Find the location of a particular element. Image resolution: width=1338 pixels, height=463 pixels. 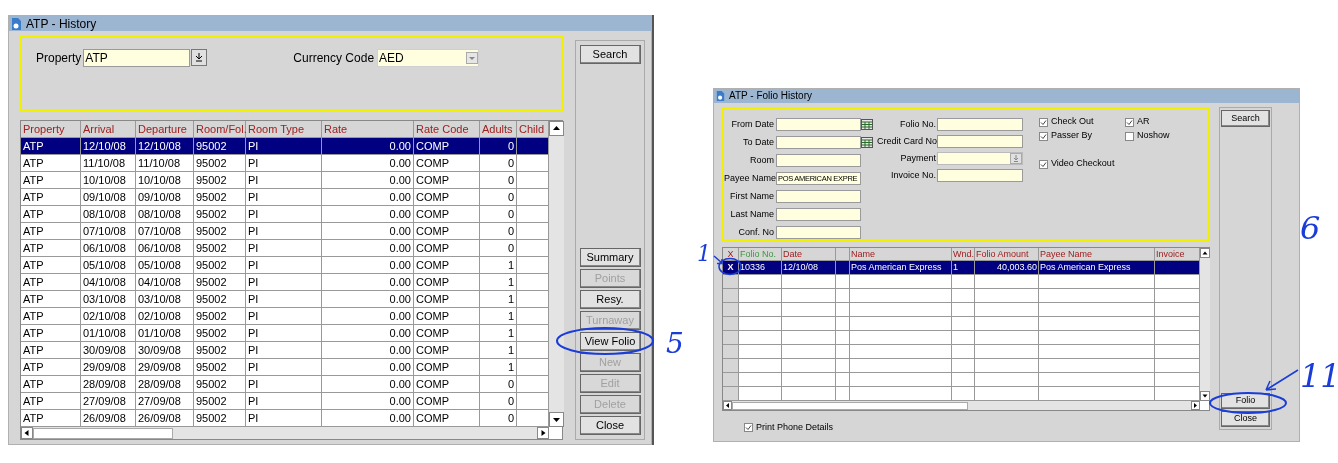

table-row: ATP 28/09/08 28/09/08 95002 PI 0.00 COMP 0 is located at coordinates (285, 384).